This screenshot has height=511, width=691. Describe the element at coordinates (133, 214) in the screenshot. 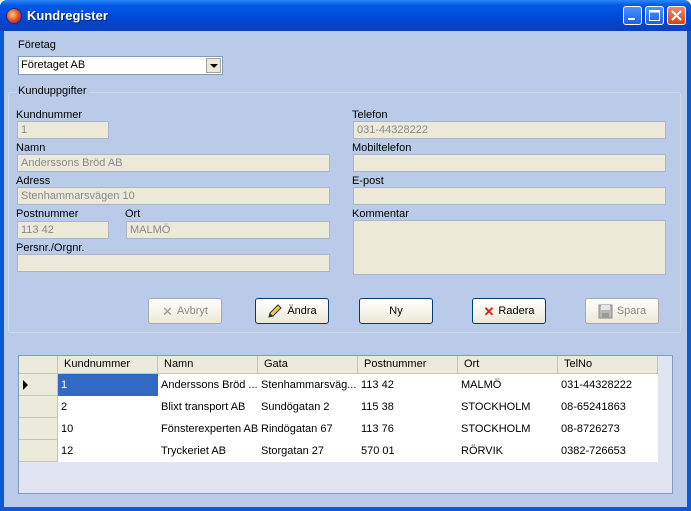

I see `ort-label: Ort` at that location.